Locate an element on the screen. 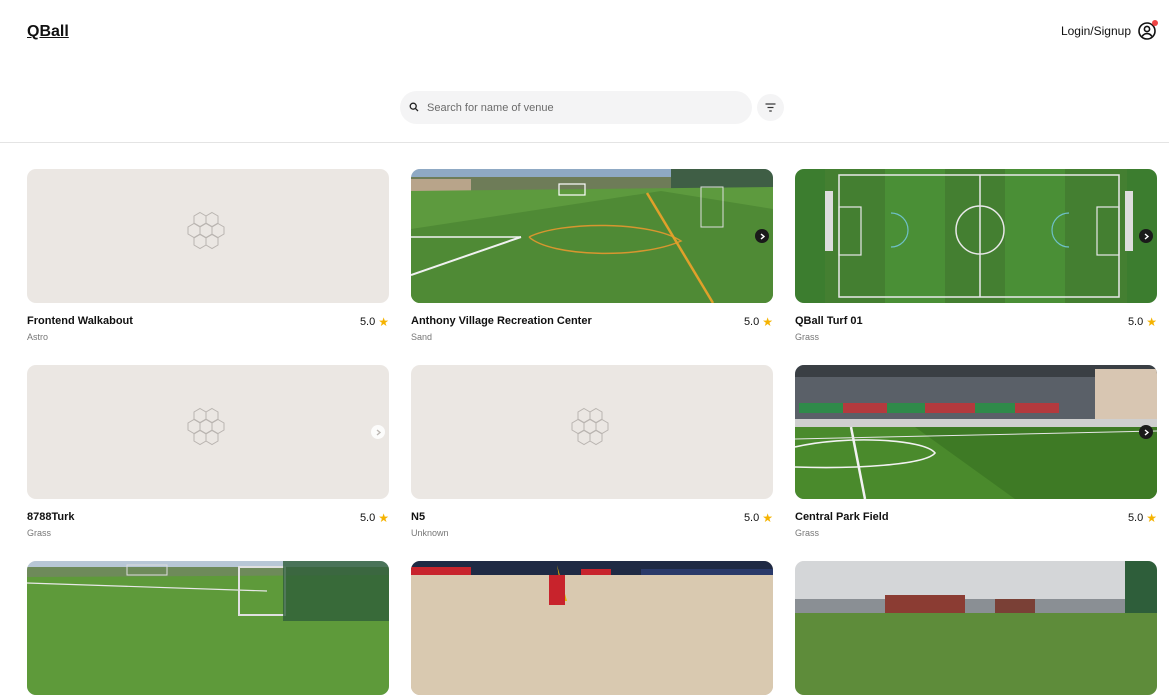 Image resolution: width=1169 pixels, height=695 pixels. search-input is located at coordinates (577, 107).